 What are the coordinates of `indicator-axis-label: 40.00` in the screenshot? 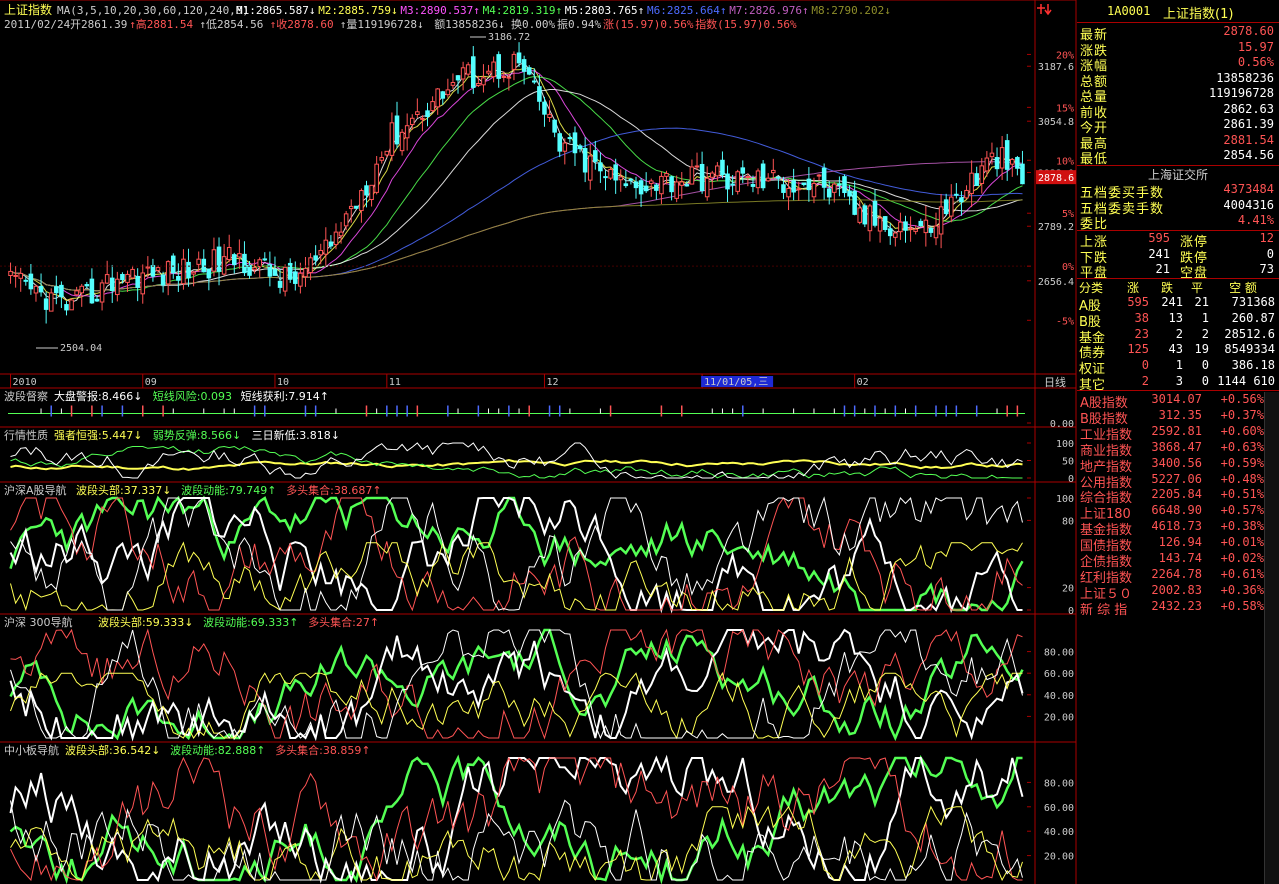 It's located at (1059, 832).